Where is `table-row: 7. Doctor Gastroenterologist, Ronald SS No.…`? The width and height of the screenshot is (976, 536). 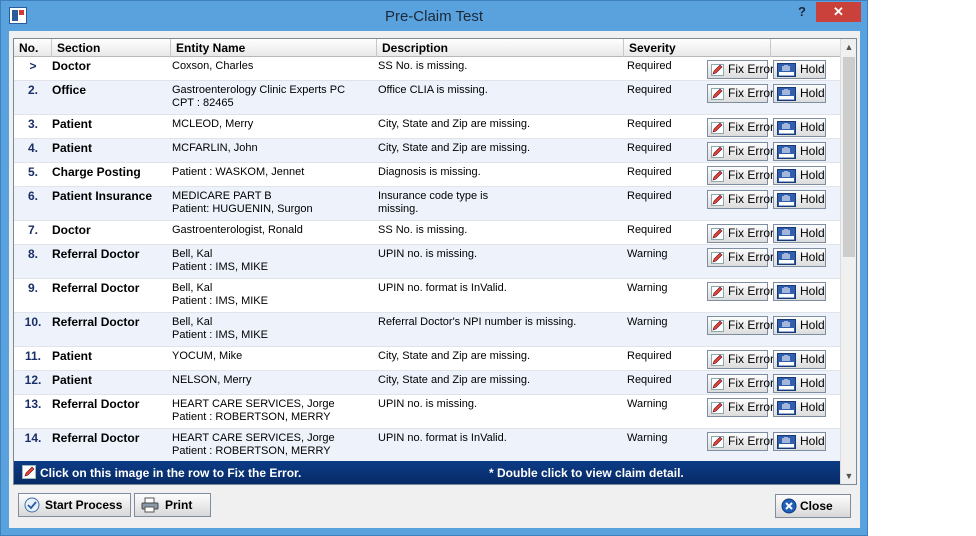
table-row: 7. Doctor Gastroenterologist, Ronald SS No.… is located at coordinates (427, 233).